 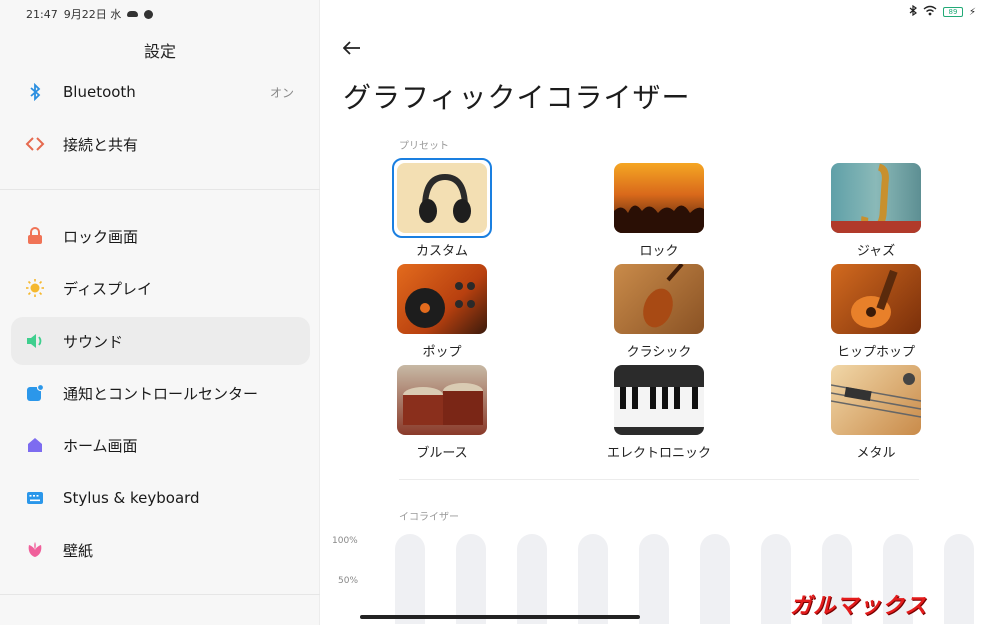 I want to click on status-bar-right: 89 ⚡, so click(x=942, y=11).